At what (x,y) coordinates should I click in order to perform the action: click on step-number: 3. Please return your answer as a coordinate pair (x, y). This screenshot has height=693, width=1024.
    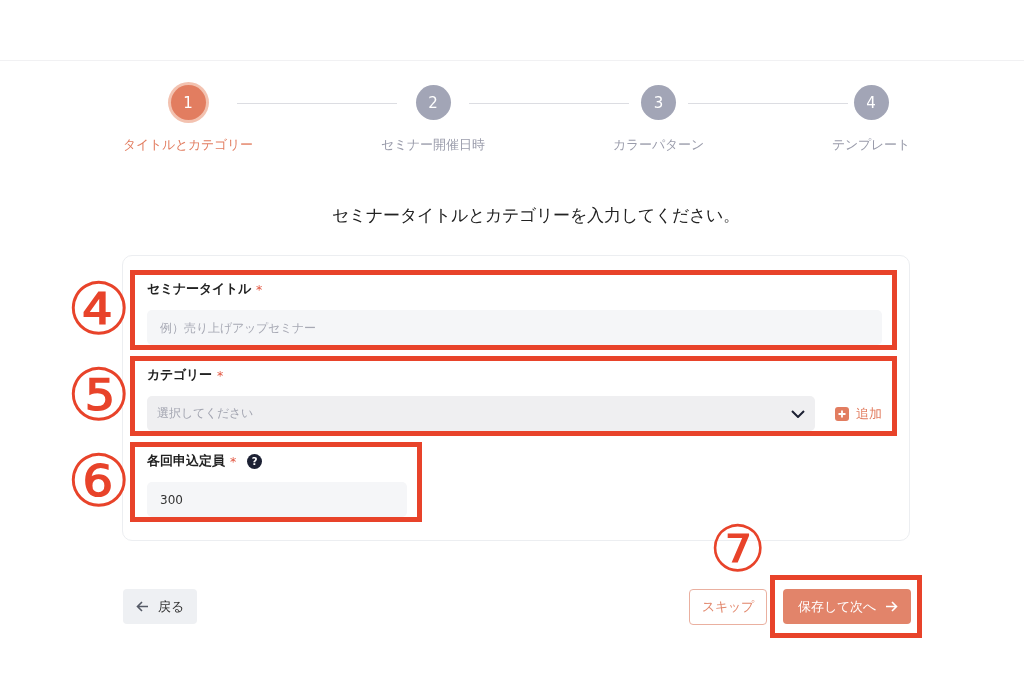
    Looking at the image, I should click on (658, 102).